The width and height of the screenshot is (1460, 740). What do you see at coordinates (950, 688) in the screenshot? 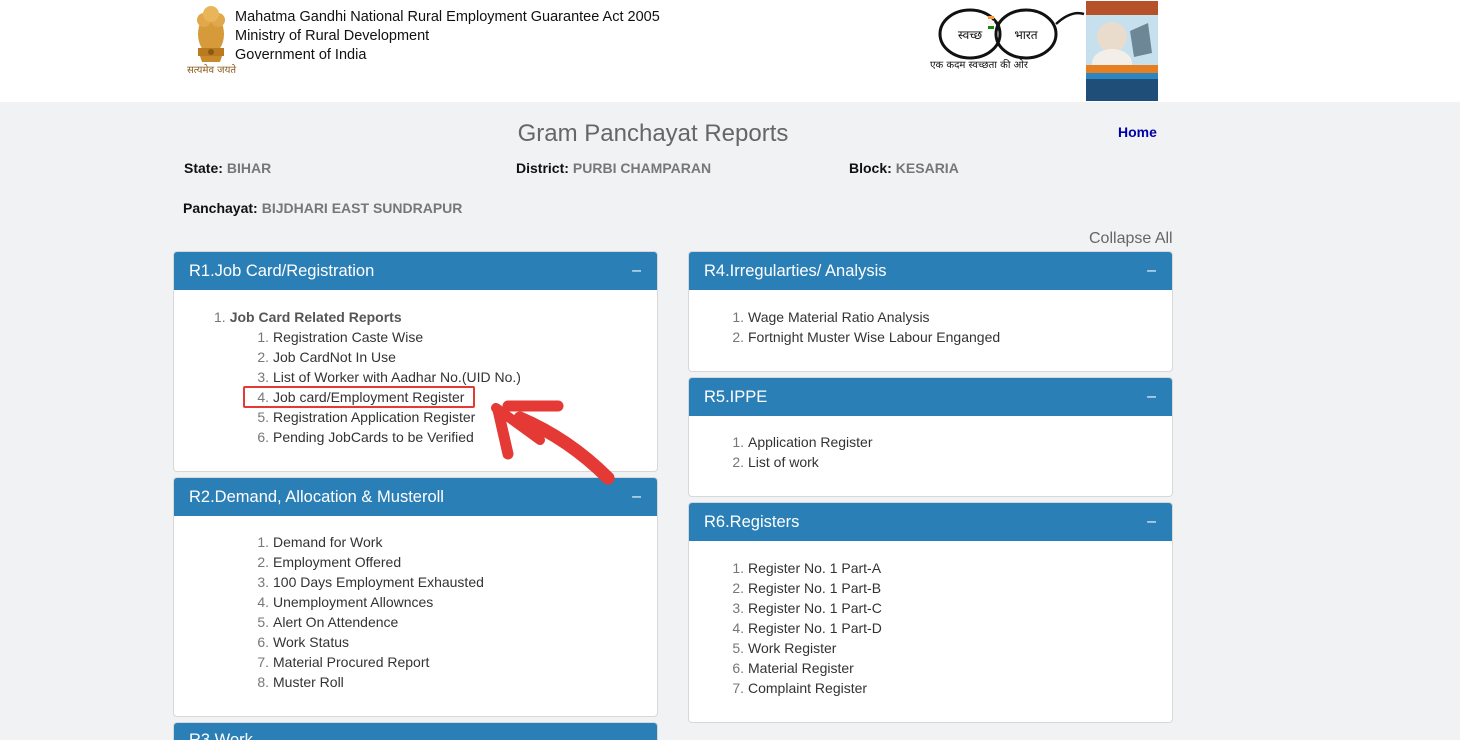
I see `list-item: 7. Complaint Register` at bounding box center [950, 688].